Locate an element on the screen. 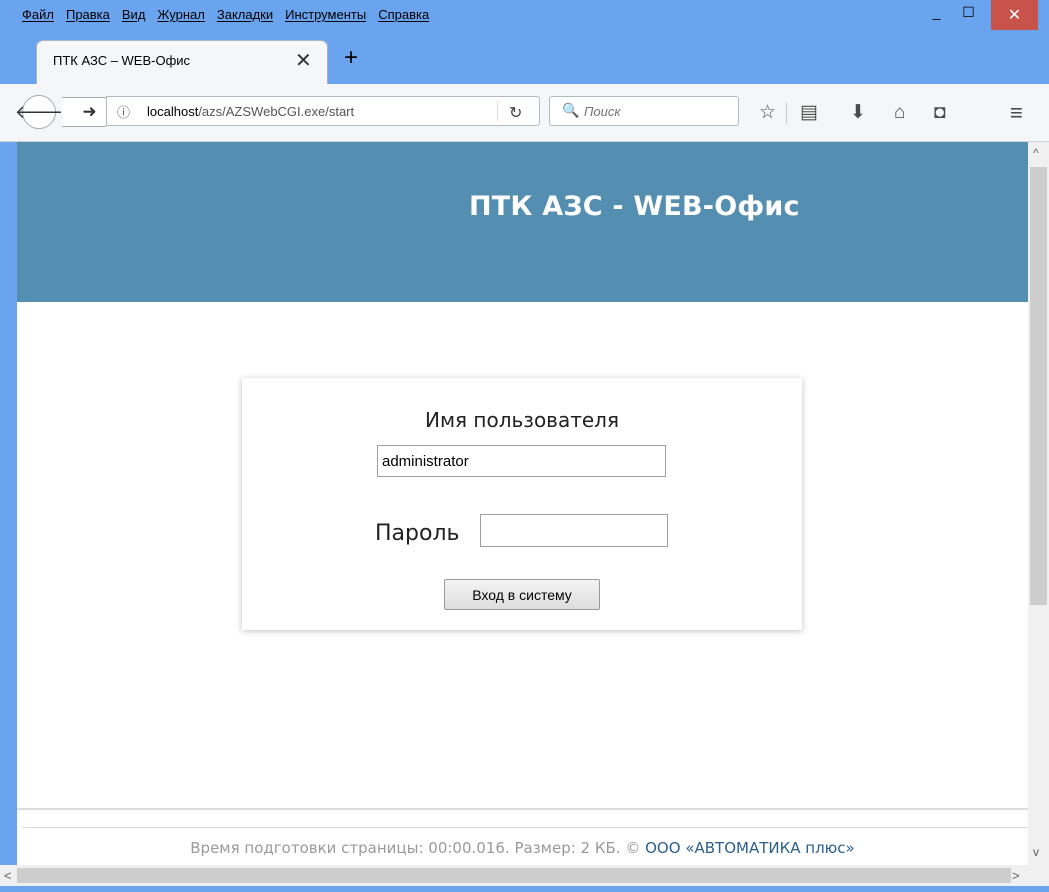 The height and width of the screenshot is (892, 1049). horizontal-scroll-thumb is located at coordinates (514, 875).